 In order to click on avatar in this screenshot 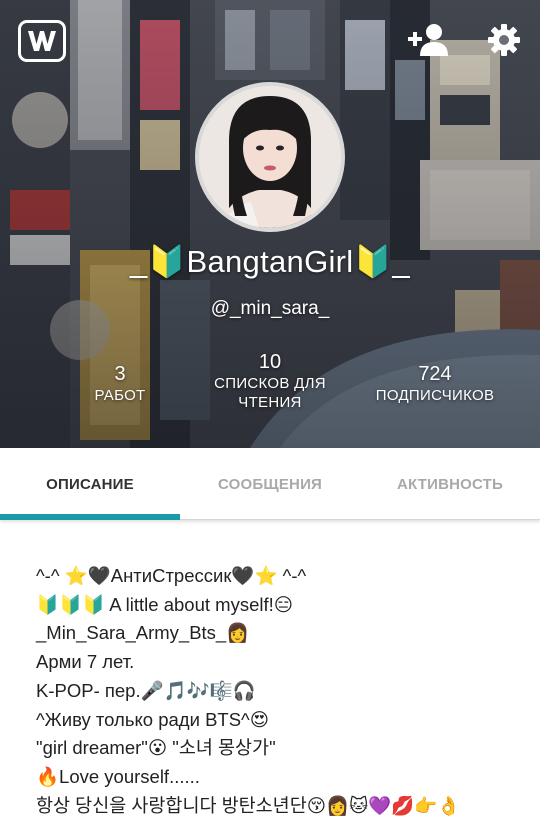, I will do `click(270, 157)`.